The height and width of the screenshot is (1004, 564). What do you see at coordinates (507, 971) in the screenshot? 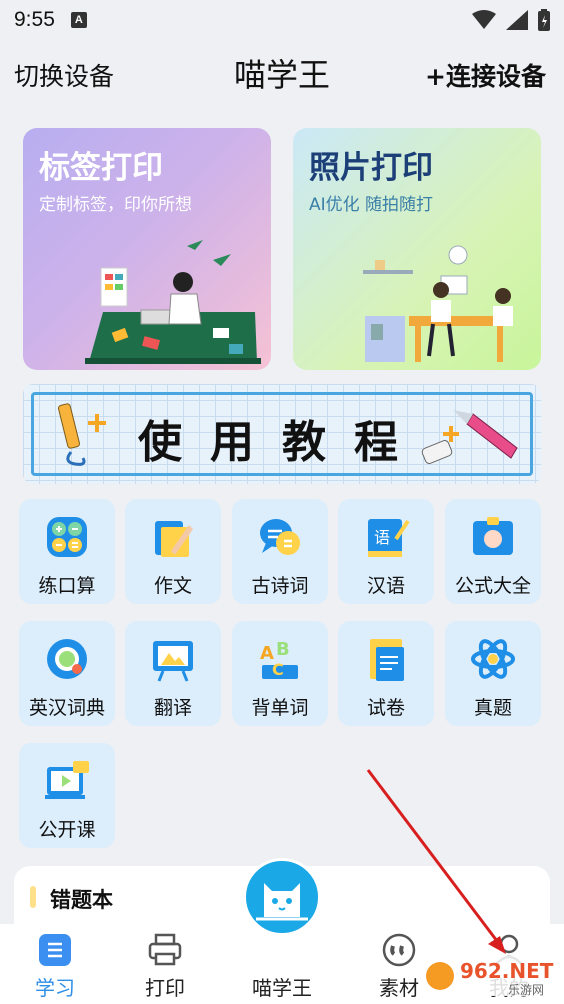
I see `svg-text: 962.NET` at bounding box center [507, 971].